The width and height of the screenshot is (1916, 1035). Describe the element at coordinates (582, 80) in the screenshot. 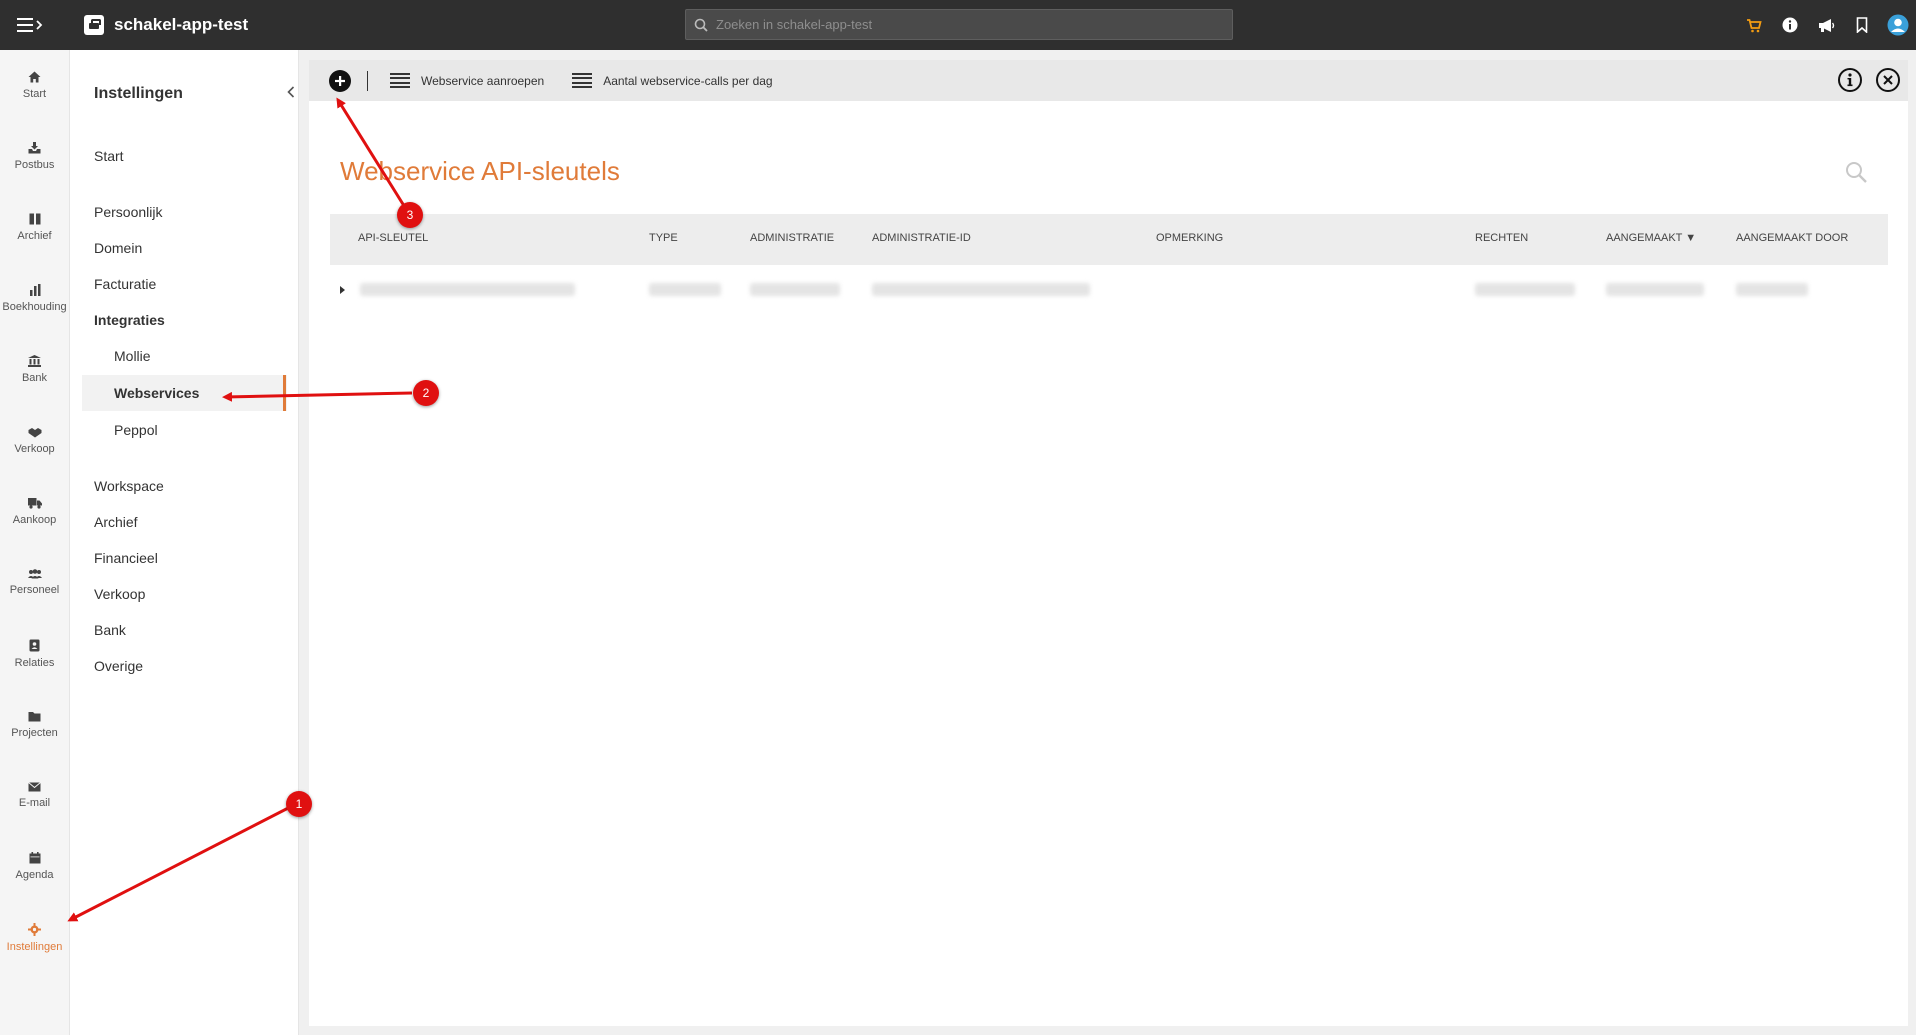

I see `list-icon` at that location.